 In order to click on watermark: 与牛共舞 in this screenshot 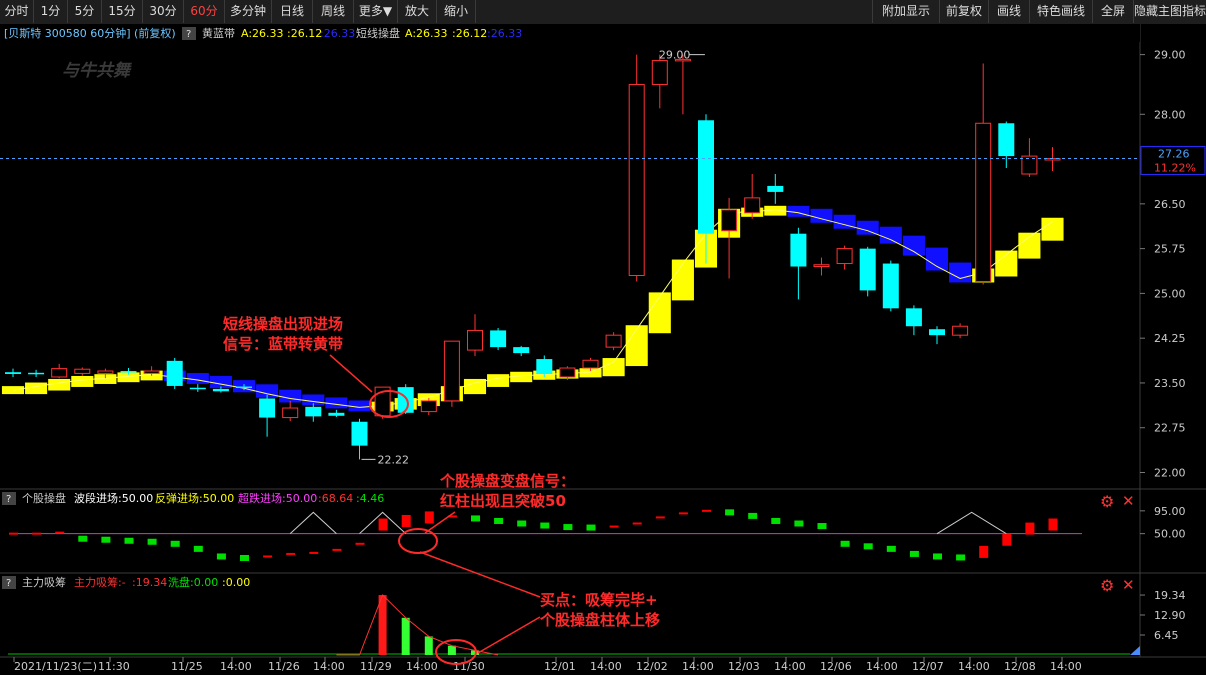, I will do `click(97, 71)`.